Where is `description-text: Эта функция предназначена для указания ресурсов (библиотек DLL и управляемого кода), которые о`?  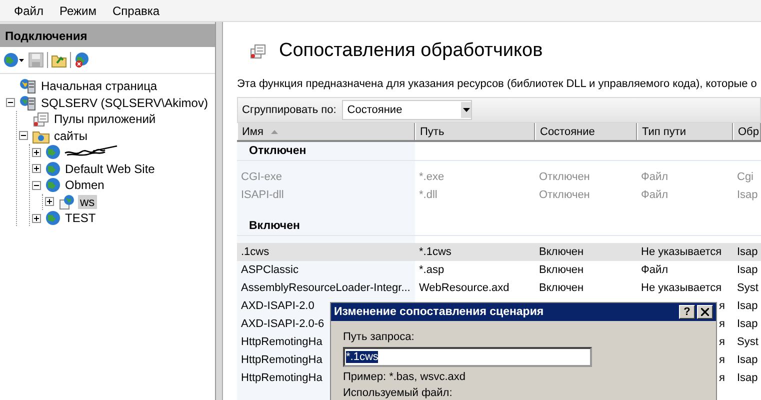 description-text: Эта функция предназначена для указания ресурсов (библиотек DLL и управляемого кода), которые о is located at coordinates (497, 84).